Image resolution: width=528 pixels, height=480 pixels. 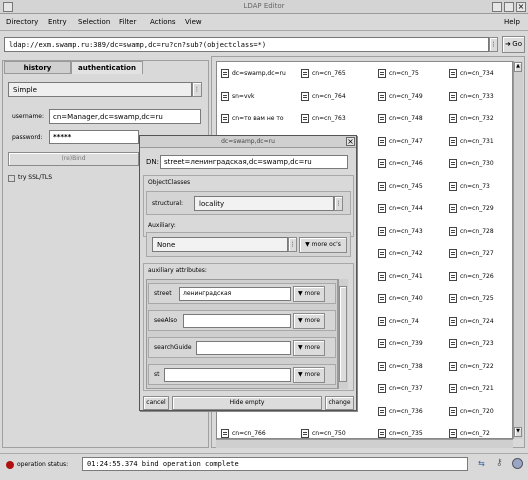 I want to click on entry-item: cn=cn_720, so click(x=471, y=412).